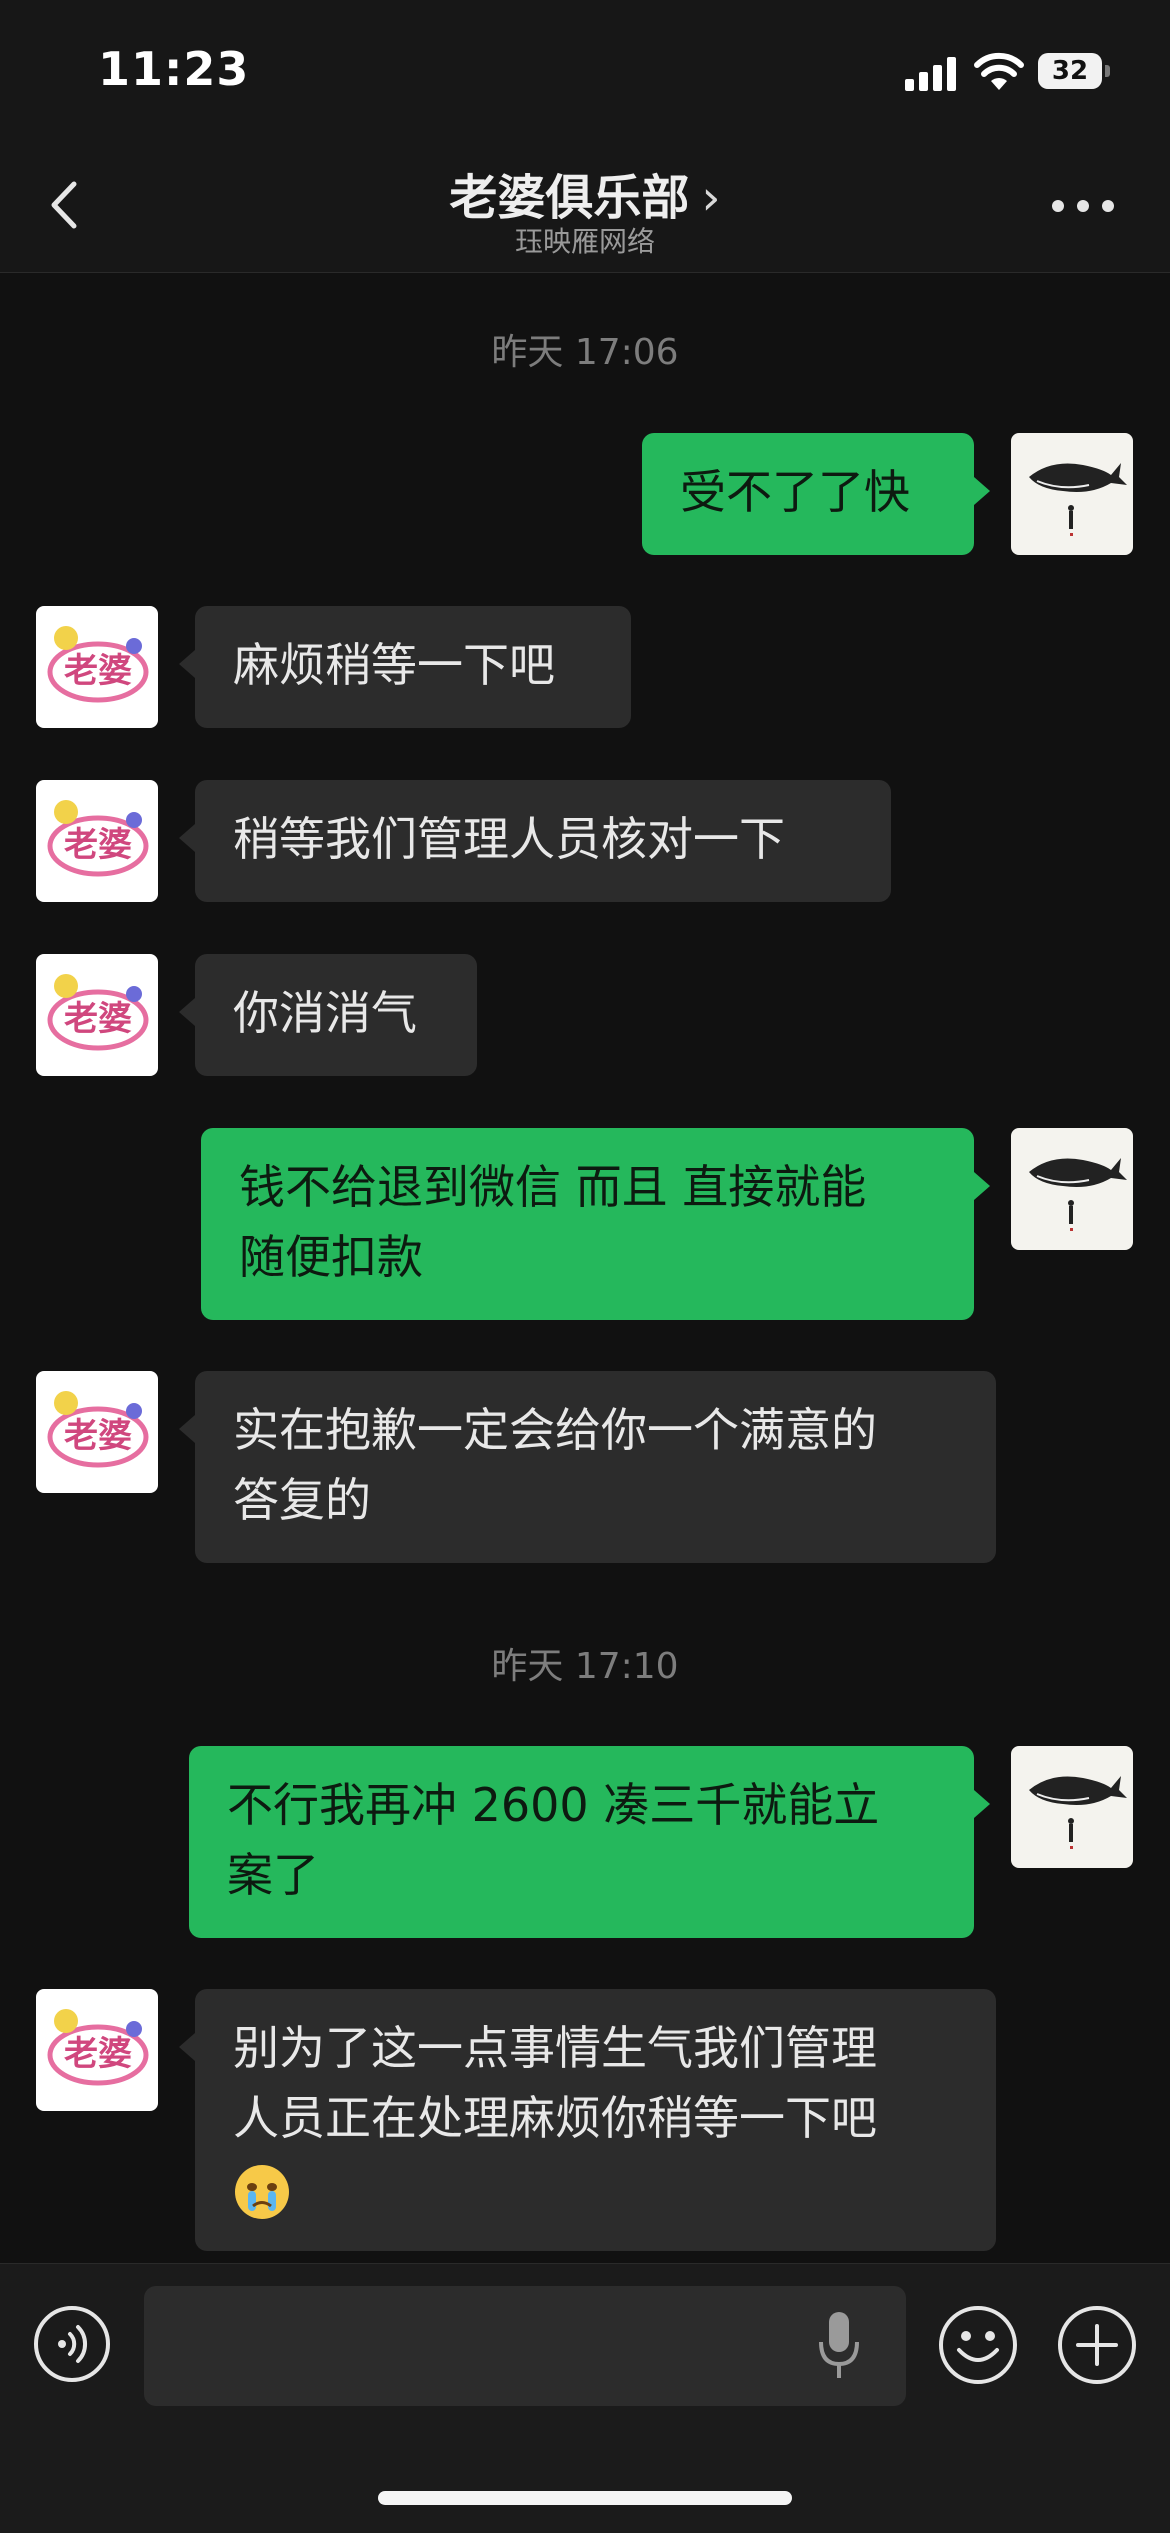 This screenshot has height=2533, width=1170. Describe the element at coordinates (174, 69) in the screenshot. I see `status-time: 11:23` at that location.